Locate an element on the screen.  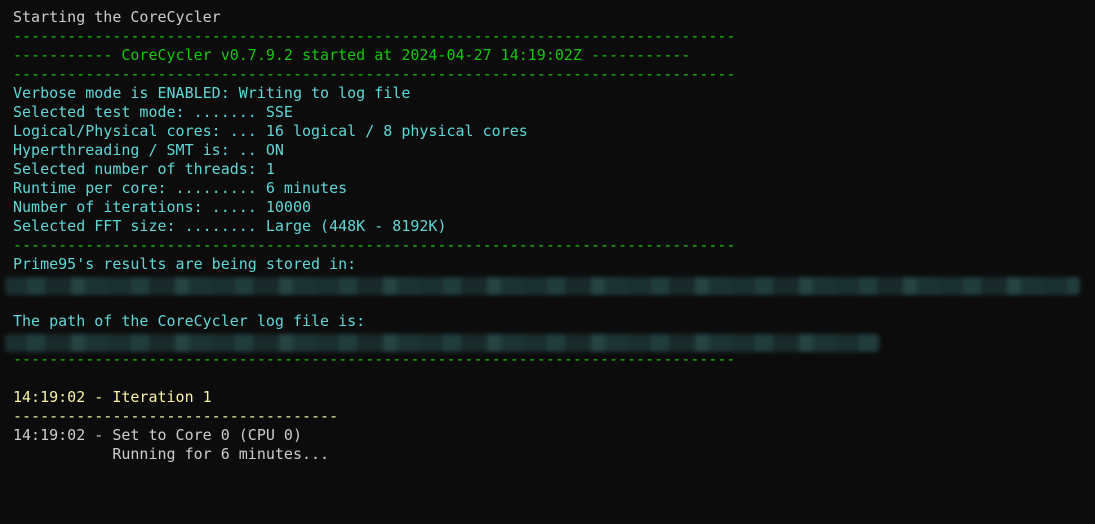
threads-line: Selected number of threads: 1 is located at coordinates (144, 169).